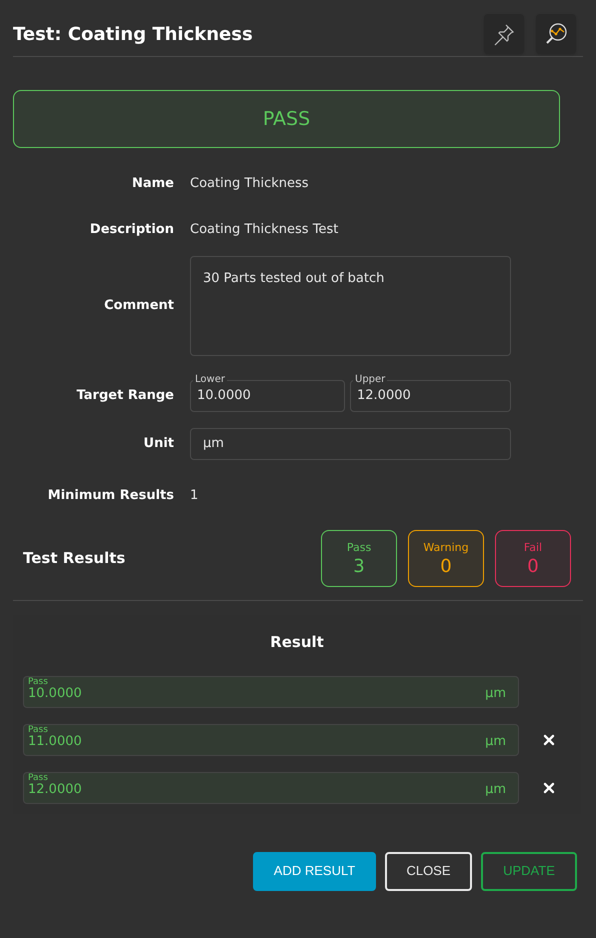 The image size is (596, 938). I want to click on result-field: Pass 10.0000 µm, so click(271, 692).